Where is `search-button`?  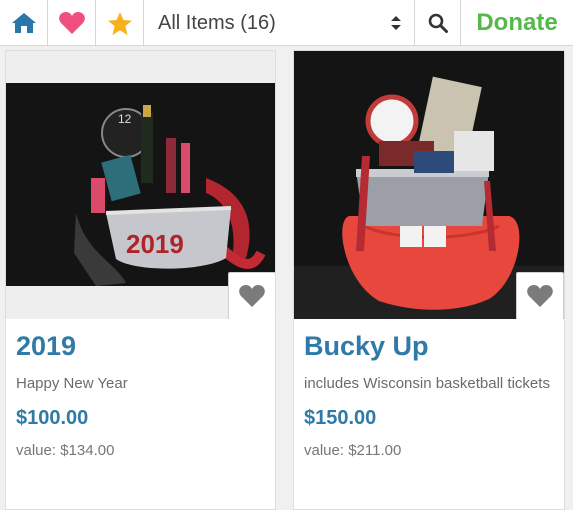
search-button is located at coordinates (438, 23).